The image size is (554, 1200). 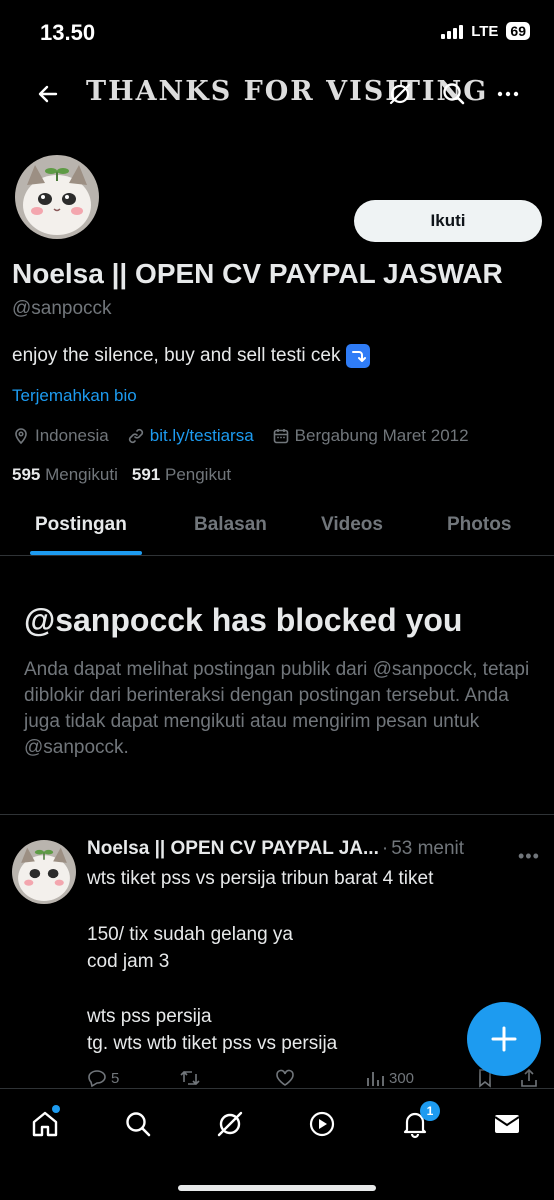 What do you see at coordinates (57, 197) in the screenshot?
I see `profile-avatar` at bounding box center [57, 197].